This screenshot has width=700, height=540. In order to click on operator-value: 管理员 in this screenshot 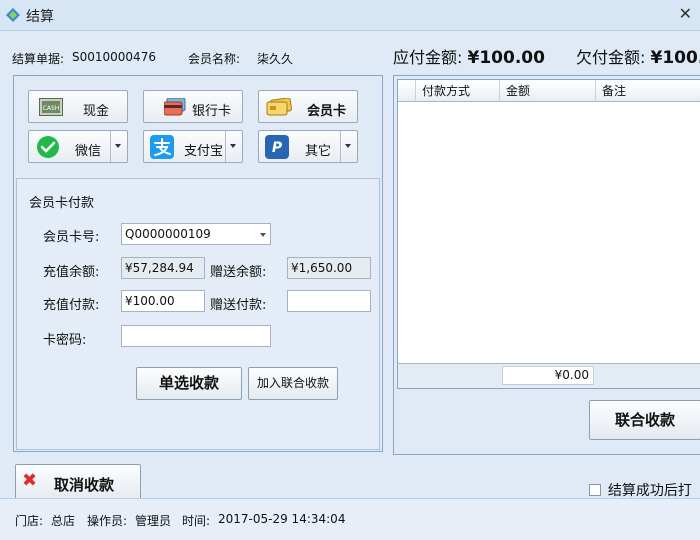, I will do `click(153, 521)`.